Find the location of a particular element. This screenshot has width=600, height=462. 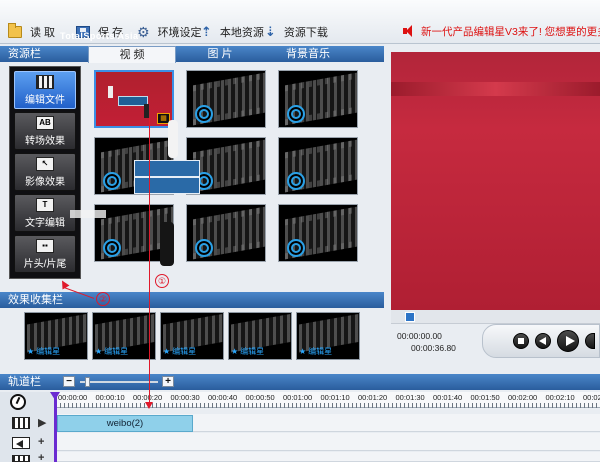

floor-logo-shape is located at coordinates (88, 214).